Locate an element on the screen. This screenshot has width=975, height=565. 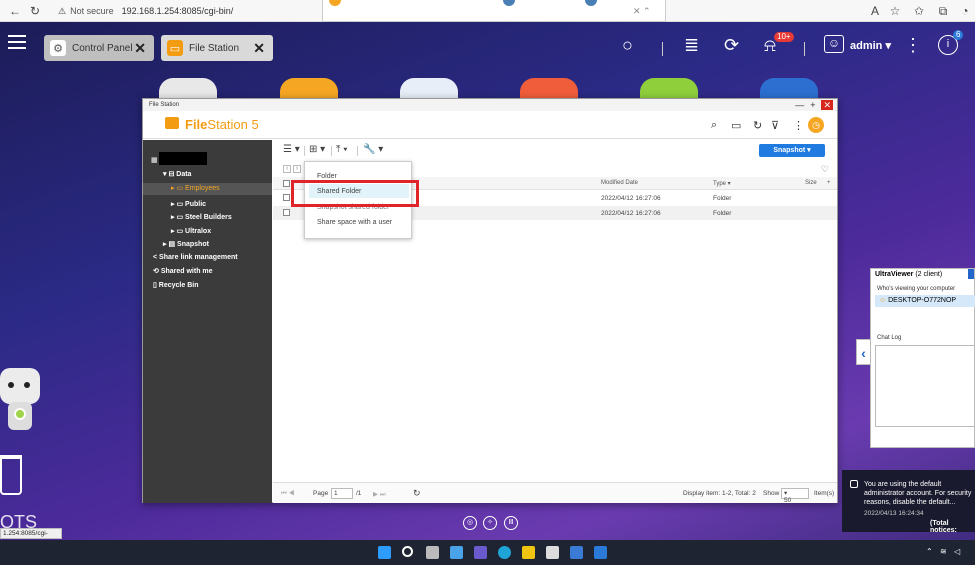
column-type: Type ▾ is located at coordinates (722, 183).